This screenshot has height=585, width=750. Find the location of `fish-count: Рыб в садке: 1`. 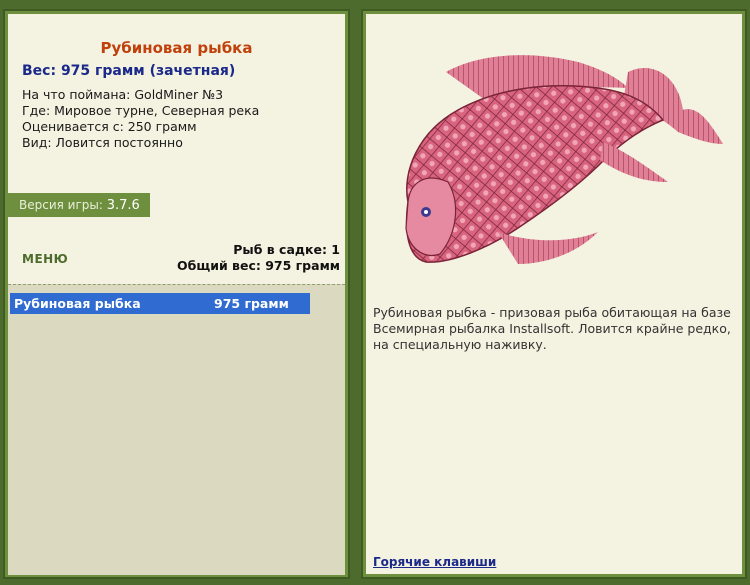

fish-count: Рыб в садке: 1 is located at coordinates (286, 249).